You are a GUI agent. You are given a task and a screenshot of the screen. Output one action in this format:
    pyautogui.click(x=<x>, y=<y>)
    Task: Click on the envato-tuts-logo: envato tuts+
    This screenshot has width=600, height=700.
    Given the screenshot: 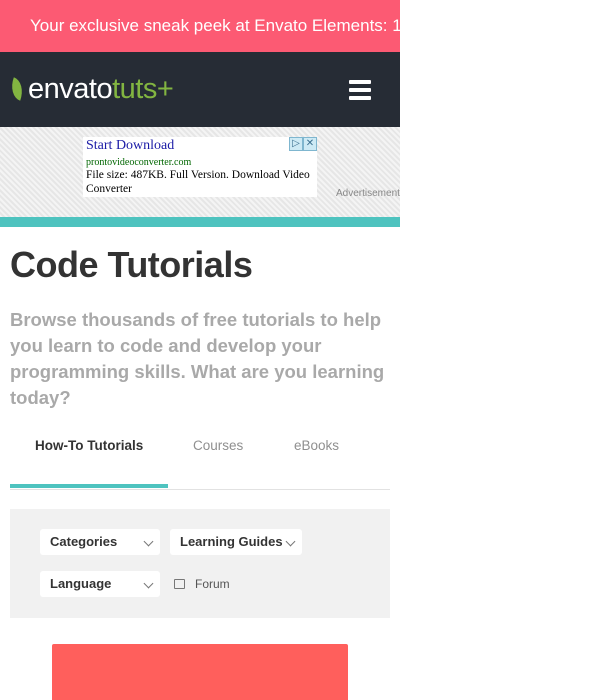 What is the action you would take?
    pyautogui.click(x=90, y=88)
    